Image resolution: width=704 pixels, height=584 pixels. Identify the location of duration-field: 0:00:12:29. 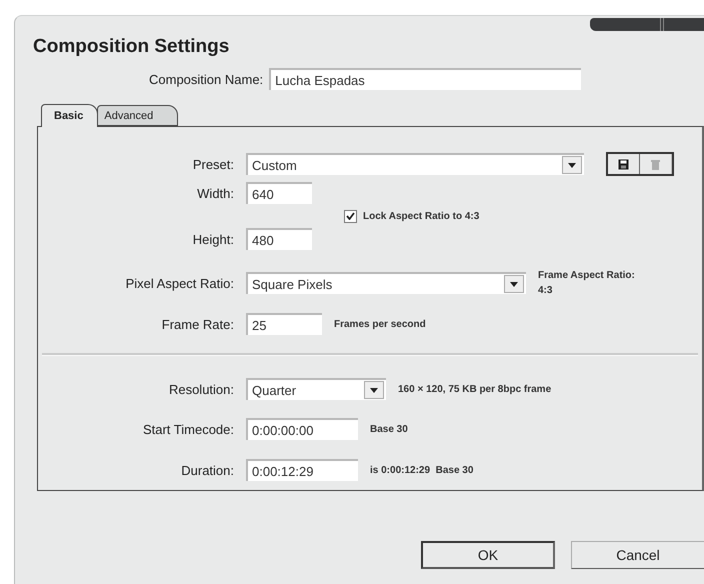
(302, 470).